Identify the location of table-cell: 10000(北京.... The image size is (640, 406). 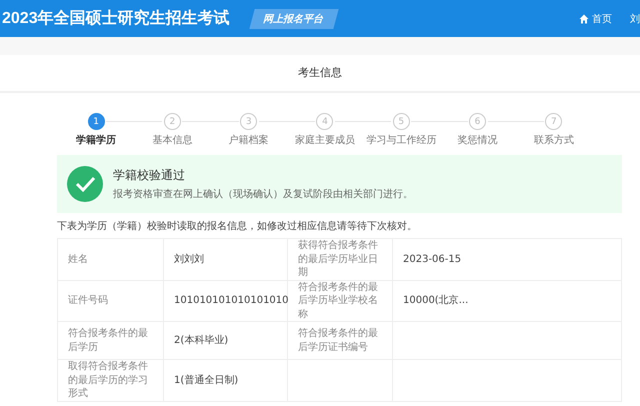
(507, 301).